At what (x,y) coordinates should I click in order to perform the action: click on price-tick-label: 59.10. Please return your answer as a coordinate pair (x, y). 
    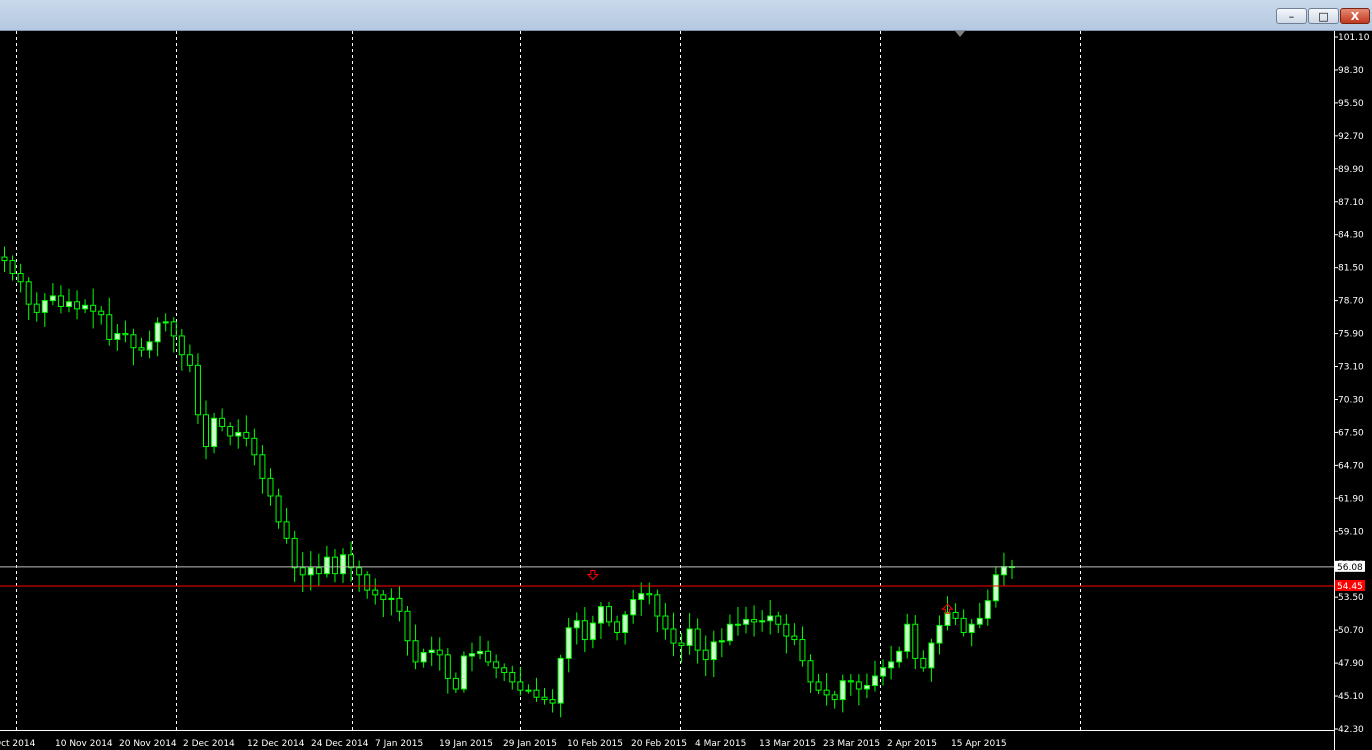
    Looking at the image, I should click on (1351, 532).